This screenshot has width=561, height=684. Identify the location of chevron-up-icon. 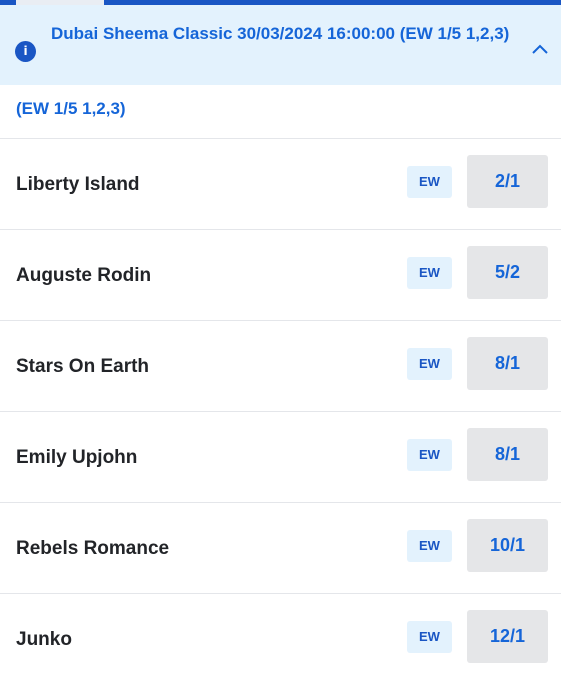
(540, 49).